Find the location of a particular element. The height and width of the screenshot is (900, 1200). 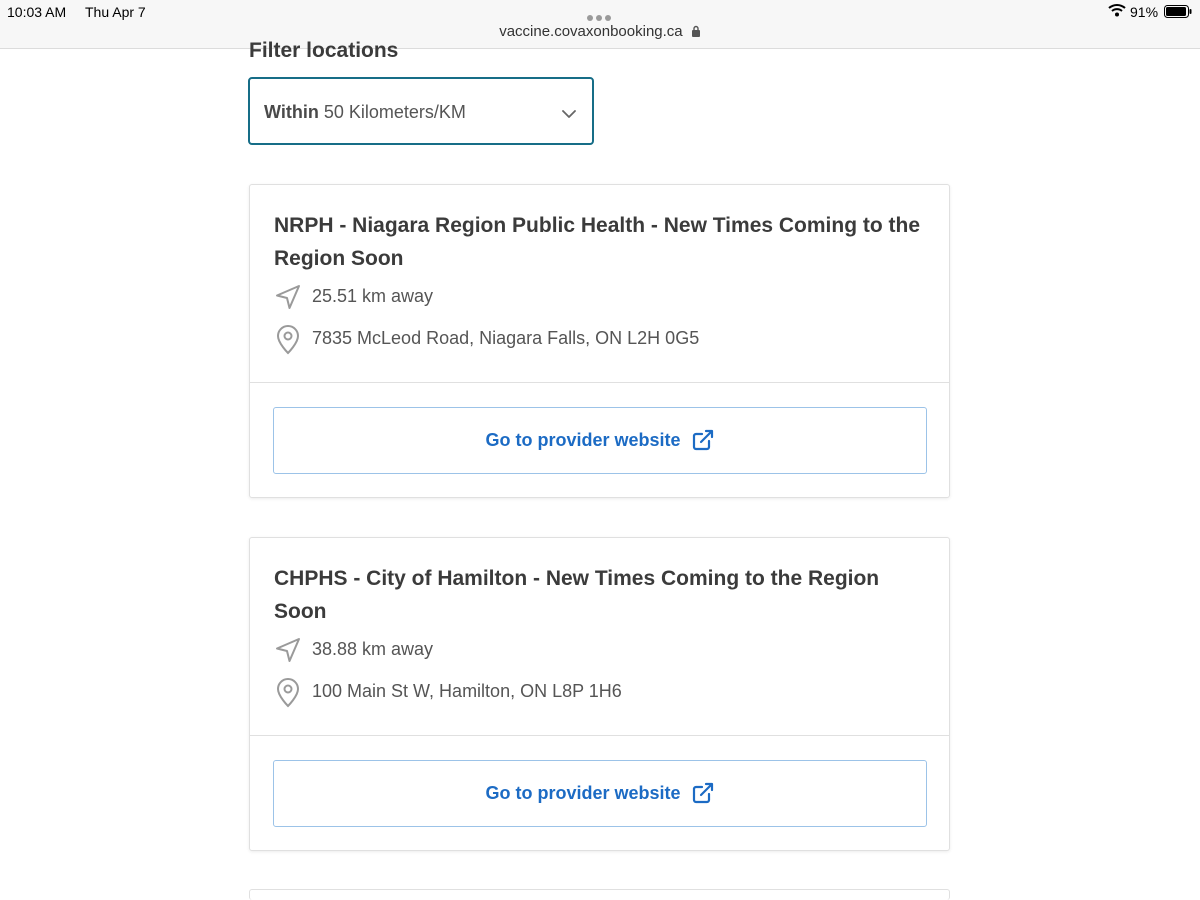

url-text: vaccine.covaxonbooking.ca is located at coordinates (591, 31).